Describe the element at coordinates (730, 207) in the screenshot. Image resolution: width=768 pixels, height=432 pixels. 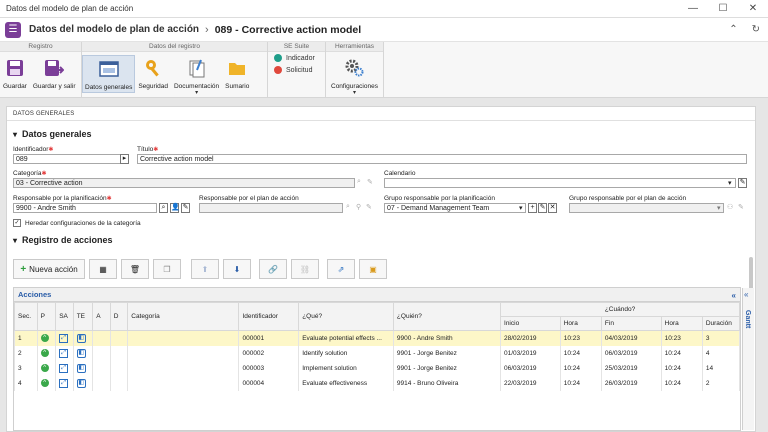
I see `group-icon: ⚇` at that location.